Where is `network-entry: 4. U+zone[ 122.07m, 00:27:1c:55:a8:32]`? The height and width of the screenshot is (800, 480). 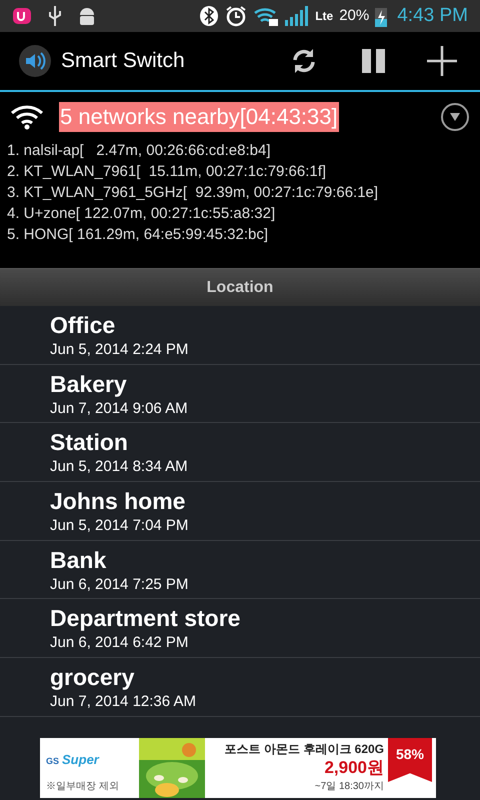
network-entry: 4. U+zone[ 122.07m, 00:27:1c:55:a8:32] is located at coordinates (141, 214).